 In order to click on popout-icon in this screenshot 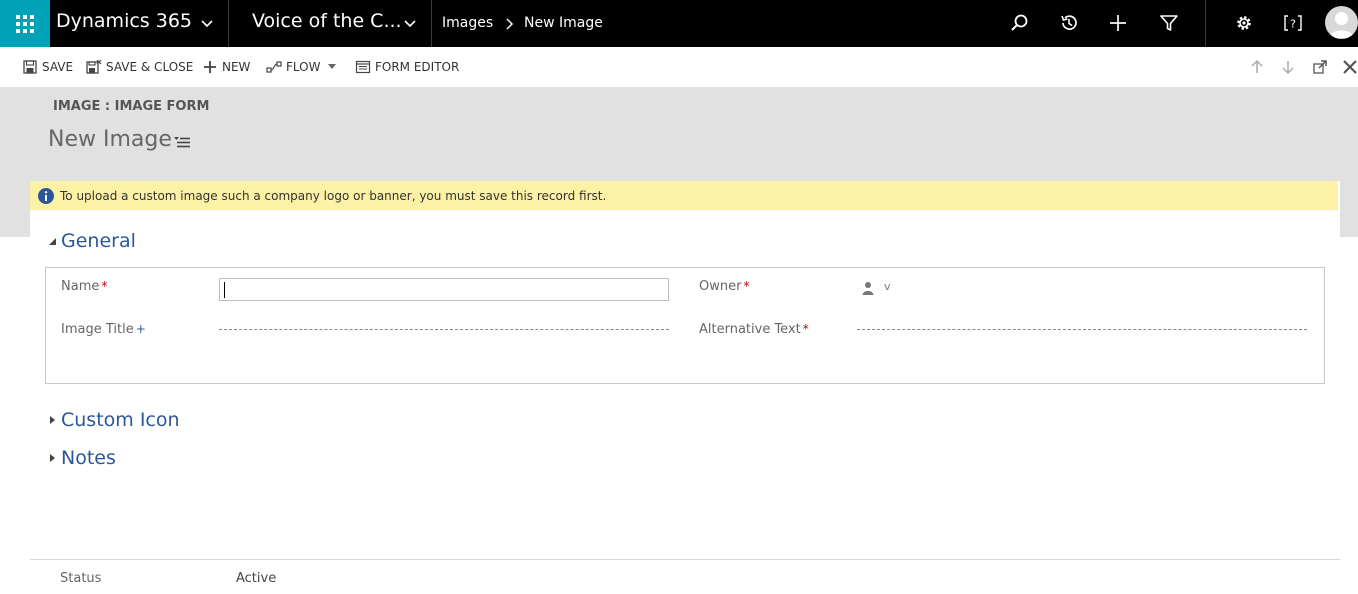, I will do `click(1320, 67)`.